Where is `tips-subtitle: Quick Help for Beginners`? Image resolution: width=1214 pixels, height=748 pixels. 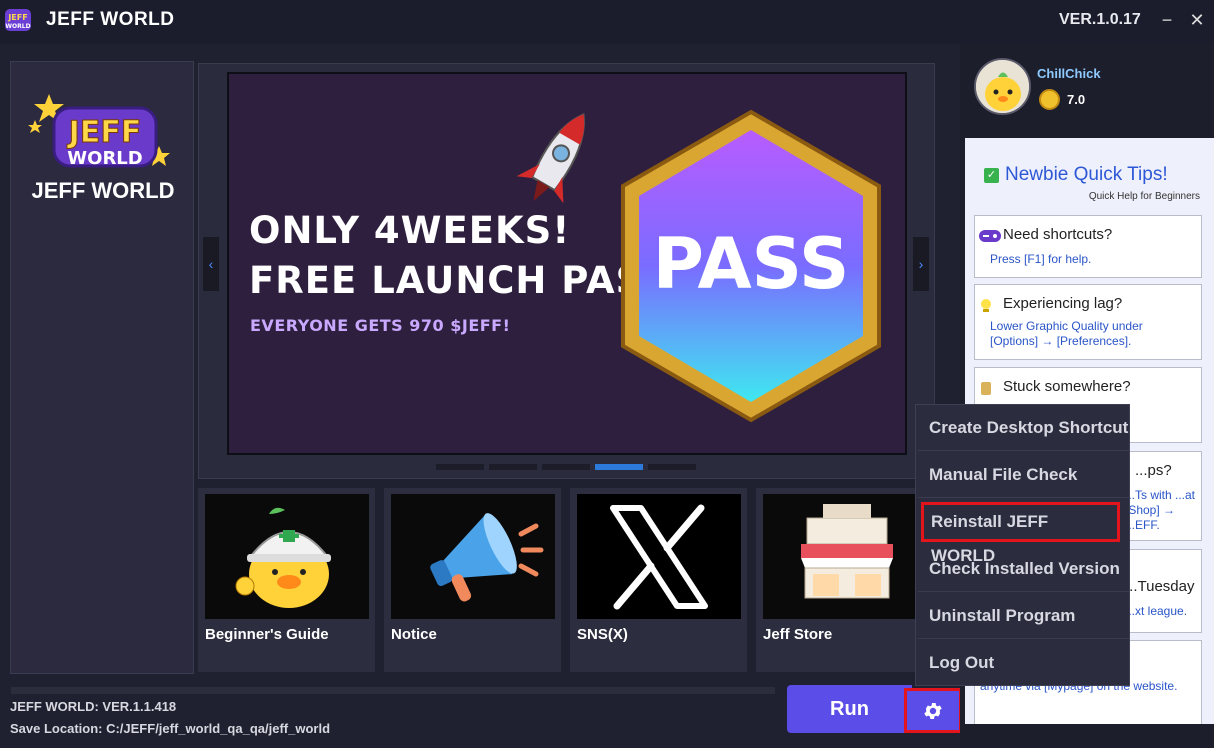
tips-subtitle: Quick Help for Beginners is located at coordinates (1144, 196).